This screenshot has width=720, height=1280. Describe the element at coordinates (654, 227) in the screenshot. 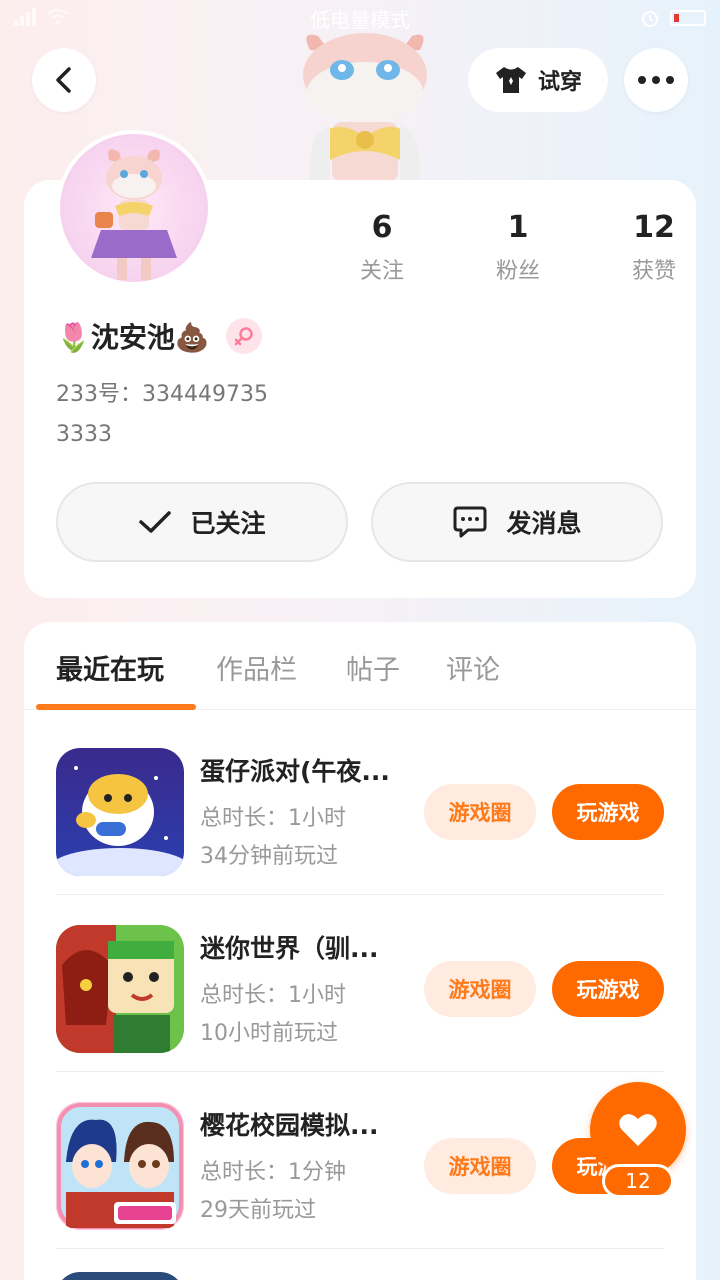

I see `stat-likes-value: 12` at that location.